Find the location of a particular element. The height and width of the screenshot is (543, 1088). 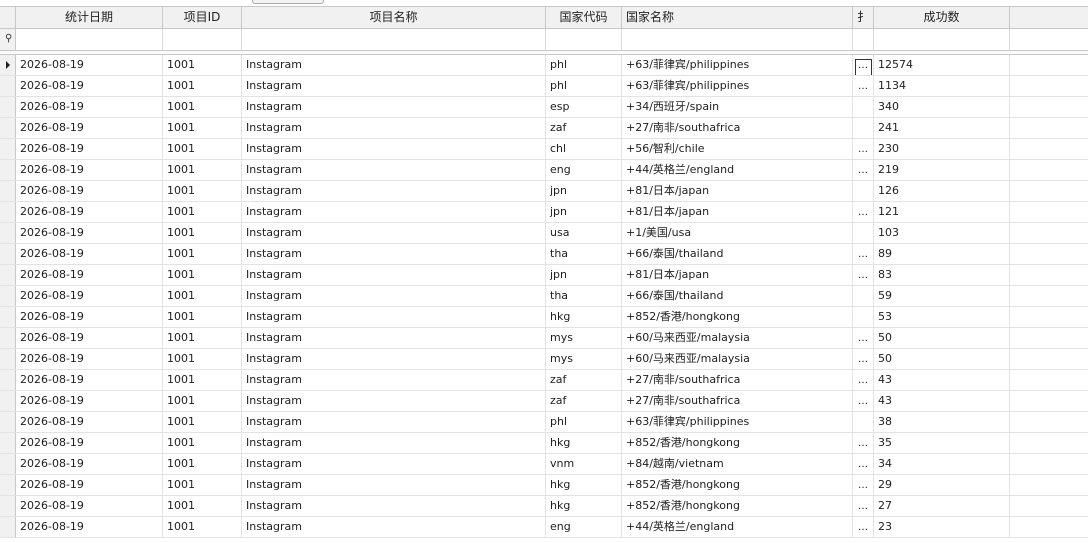

cell-success-count: 340 is located at coordinates (942, 107).